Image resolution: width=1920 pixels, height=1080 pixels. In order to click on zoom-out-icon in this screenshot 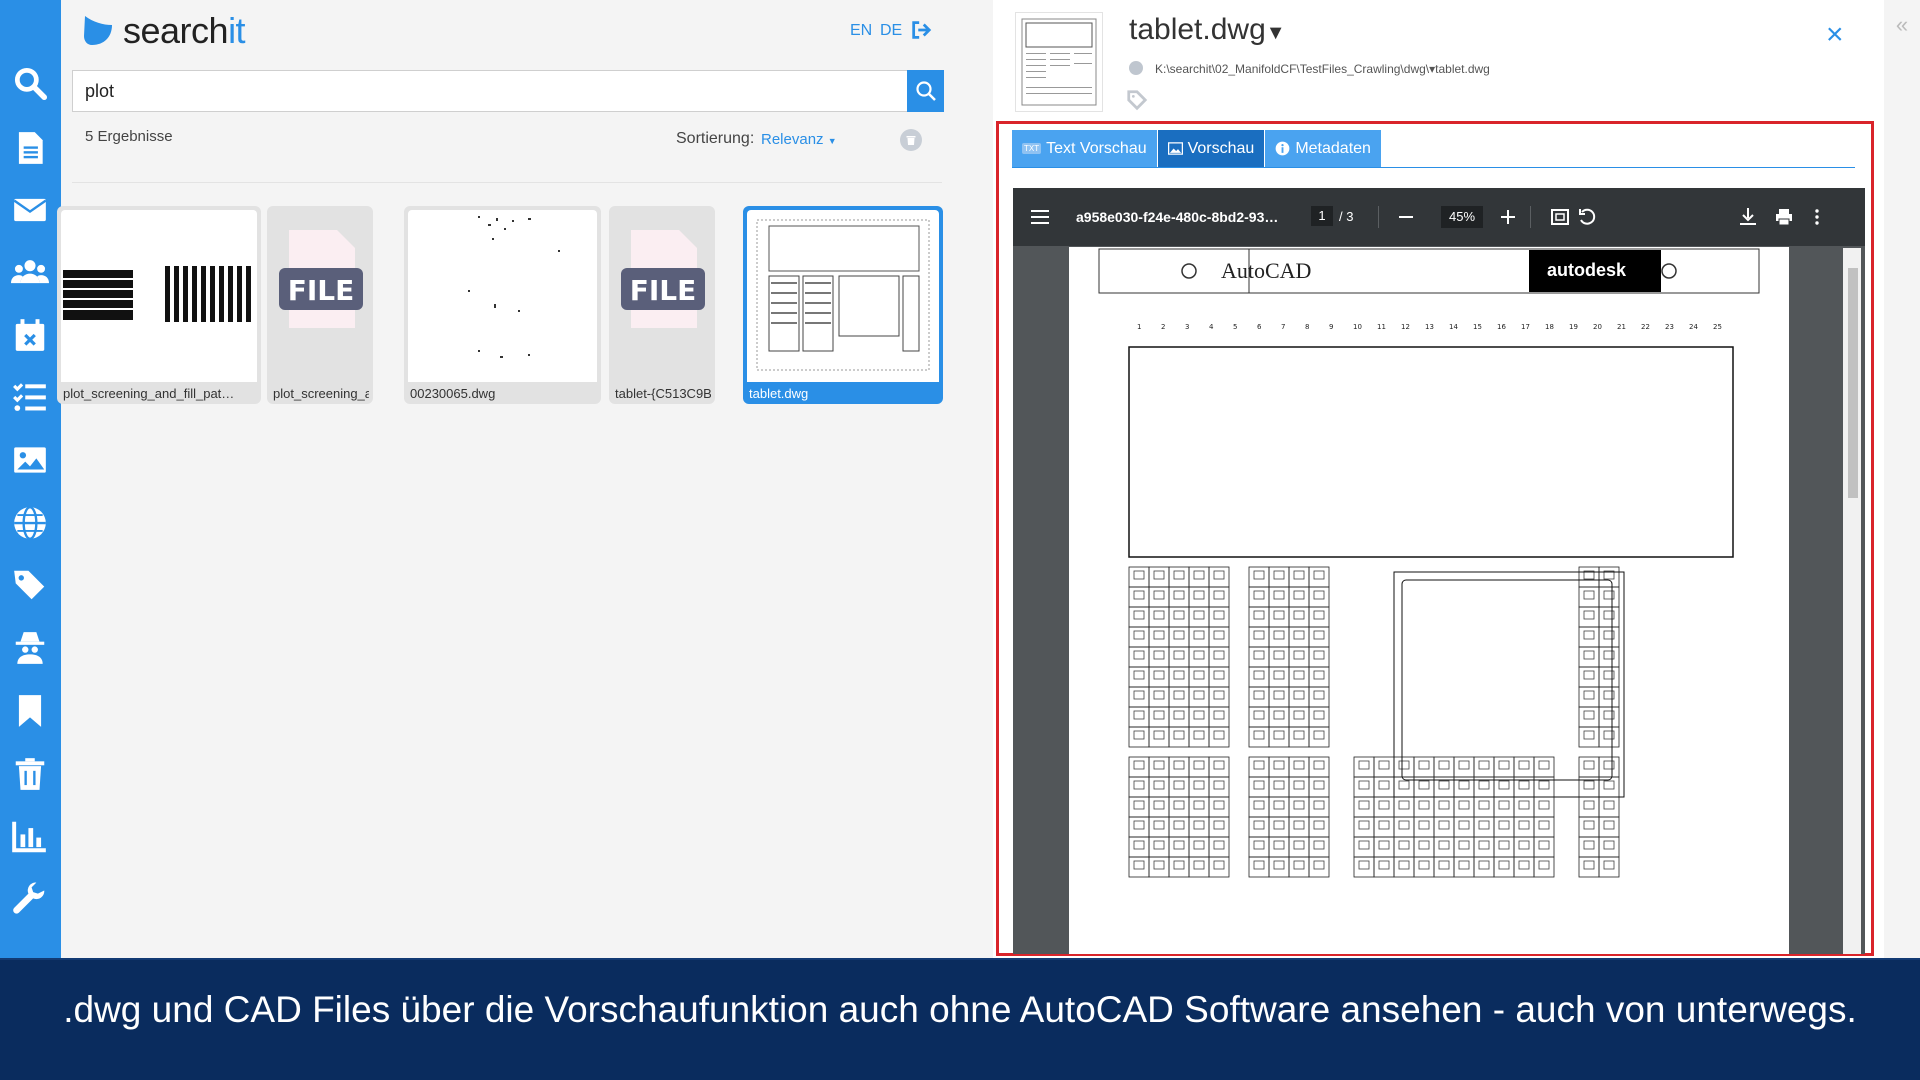, I will do `click(1406, 217)`.